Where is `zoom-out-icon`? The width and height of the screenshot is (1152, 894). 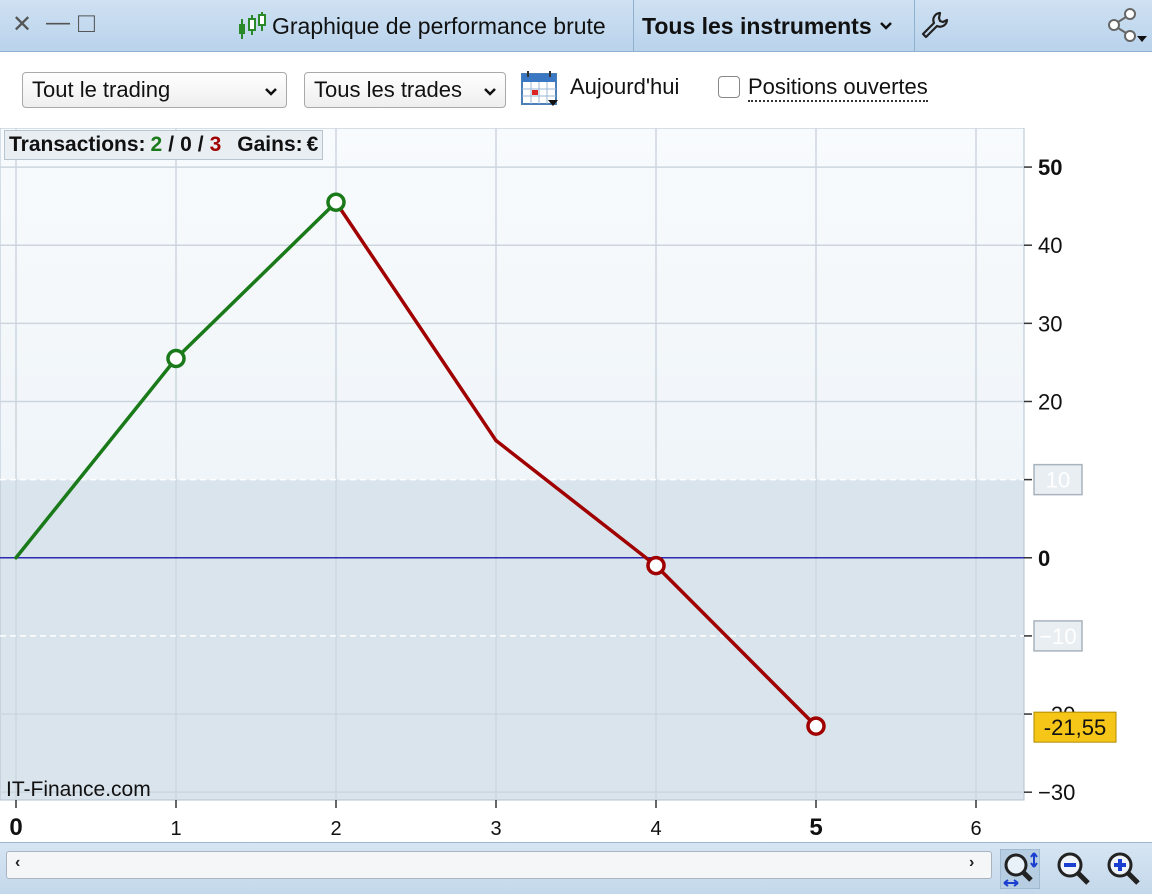 zoom-out-icon is located at coordinates (1074, 869).